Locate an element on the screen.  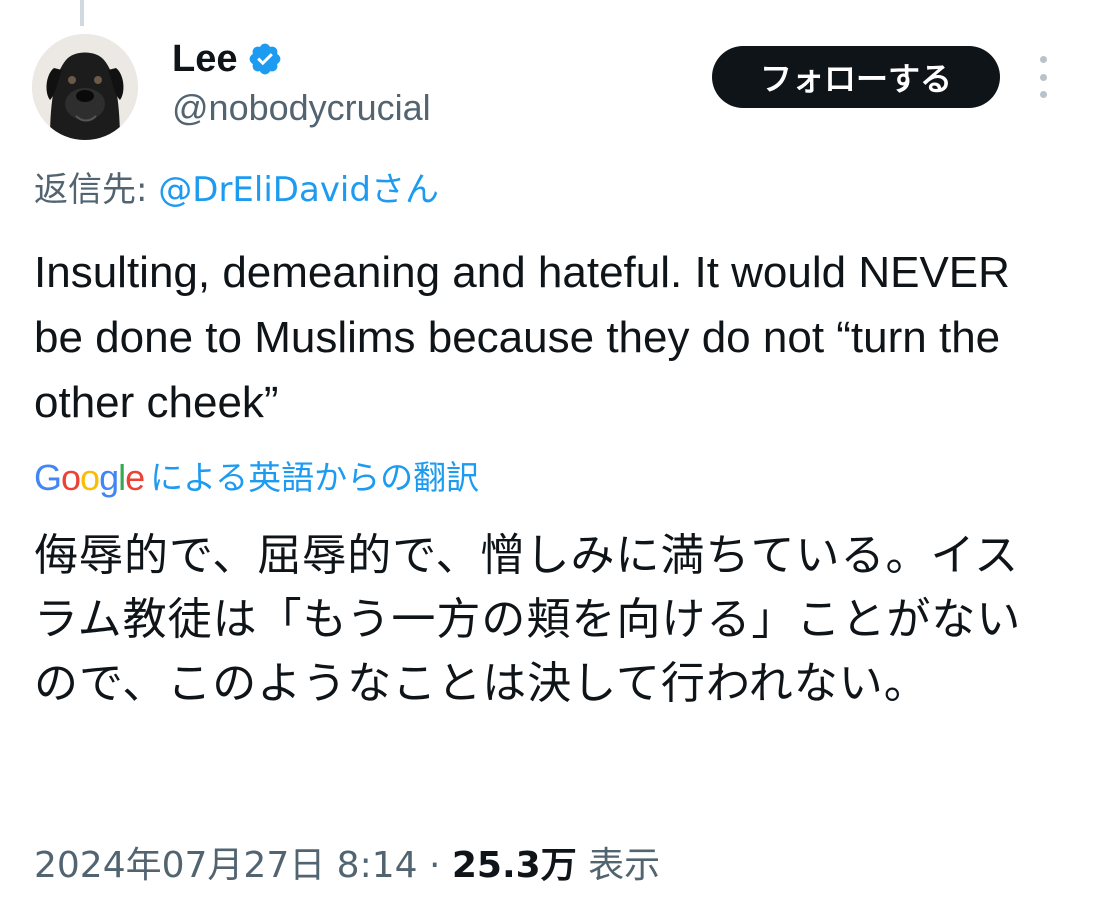
translation-attribution: Google による英語からの翻訳 is located at coordinates (256, 478).